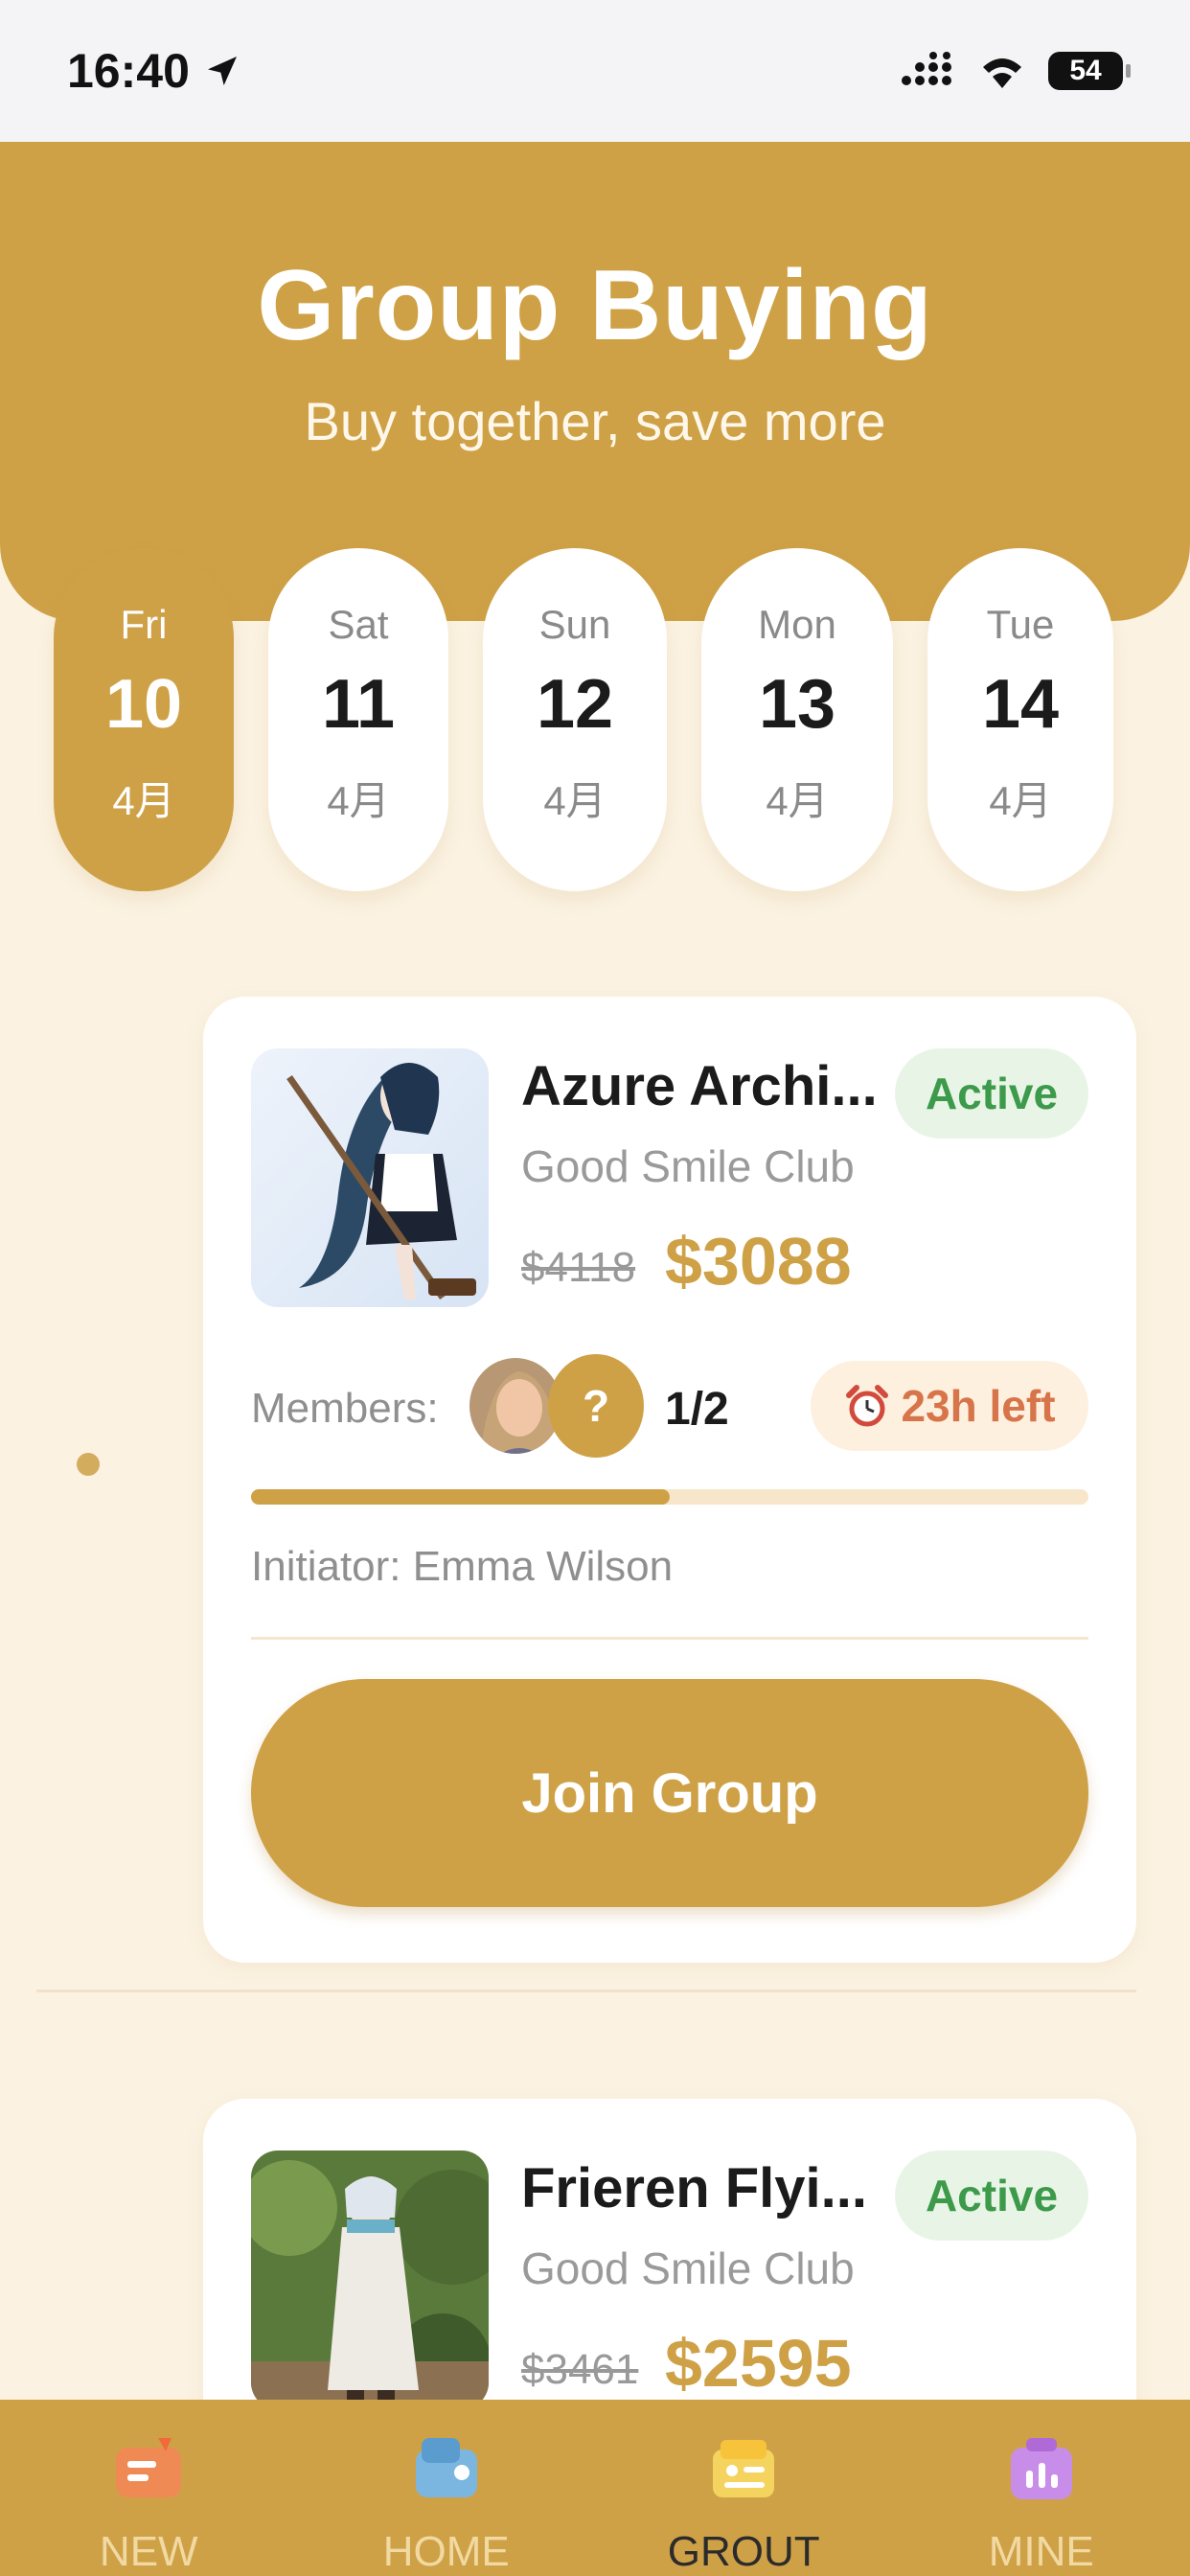 The image size is (1190, 2576). I want to click on tab-new: NEW, so click(149, 2488).